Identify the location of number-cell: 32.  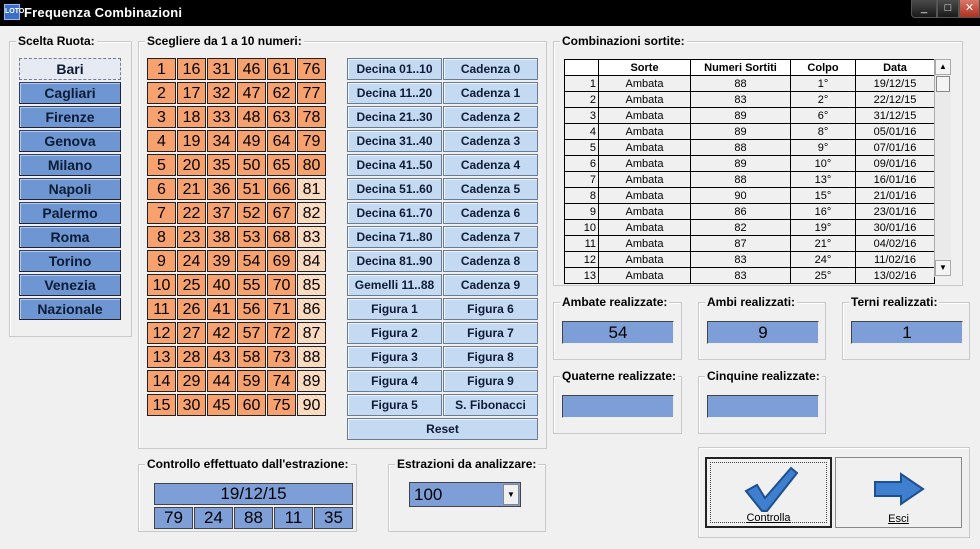
(221, 93).